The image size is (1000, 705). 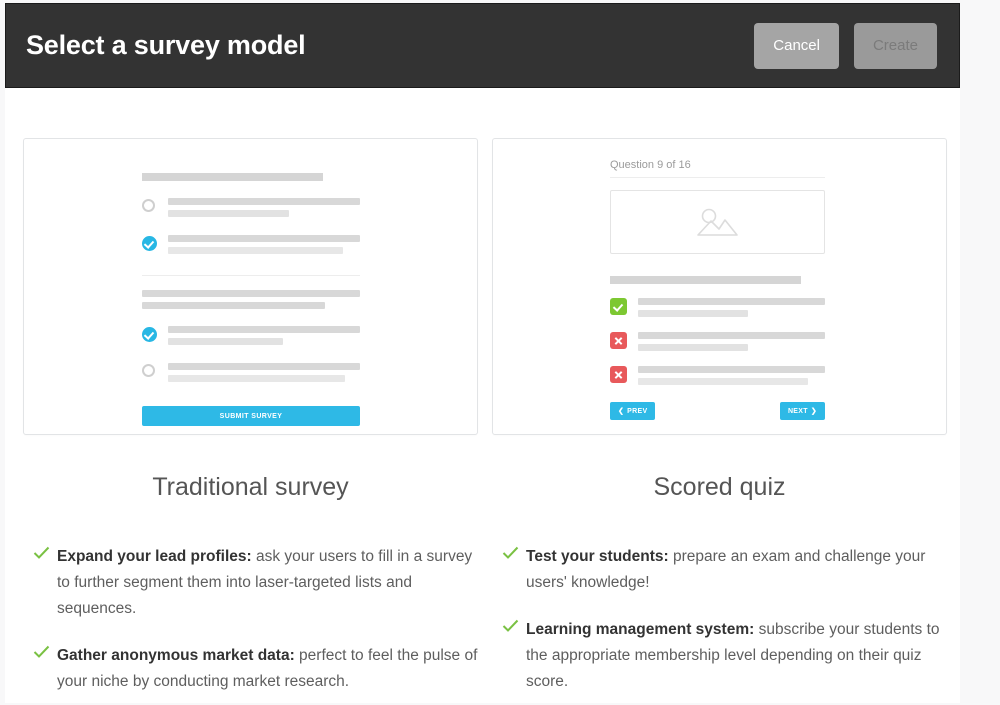 I want to click on feature-lead: Gather anonymous market data:, so click(x=176, y=655).